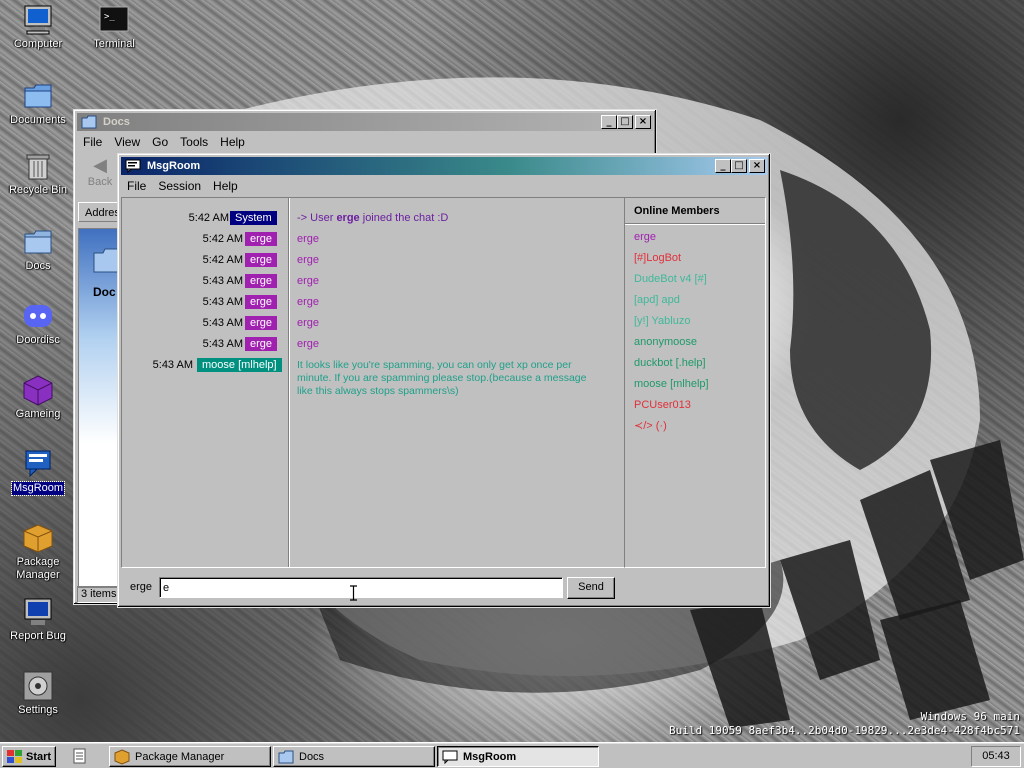 The image size is (1024, 768). I want to click on documents-icon, so click(38, 96).